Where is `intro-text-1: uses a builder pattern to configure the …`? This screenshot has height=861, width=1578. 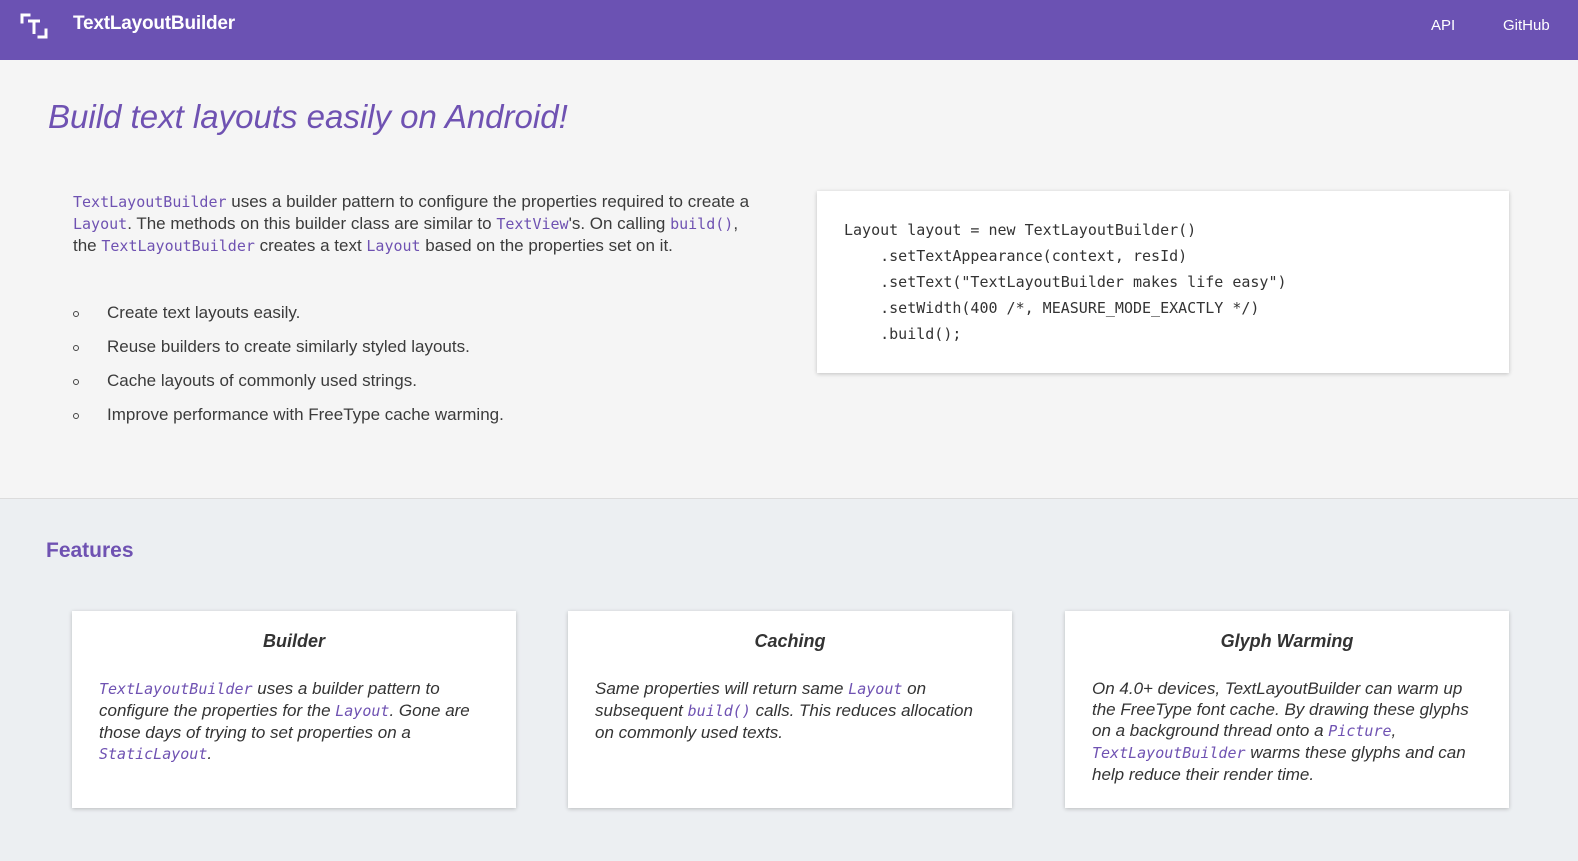
intro-text-1: uses a builder pattern to configure the … is located at coordinates (488, 201).